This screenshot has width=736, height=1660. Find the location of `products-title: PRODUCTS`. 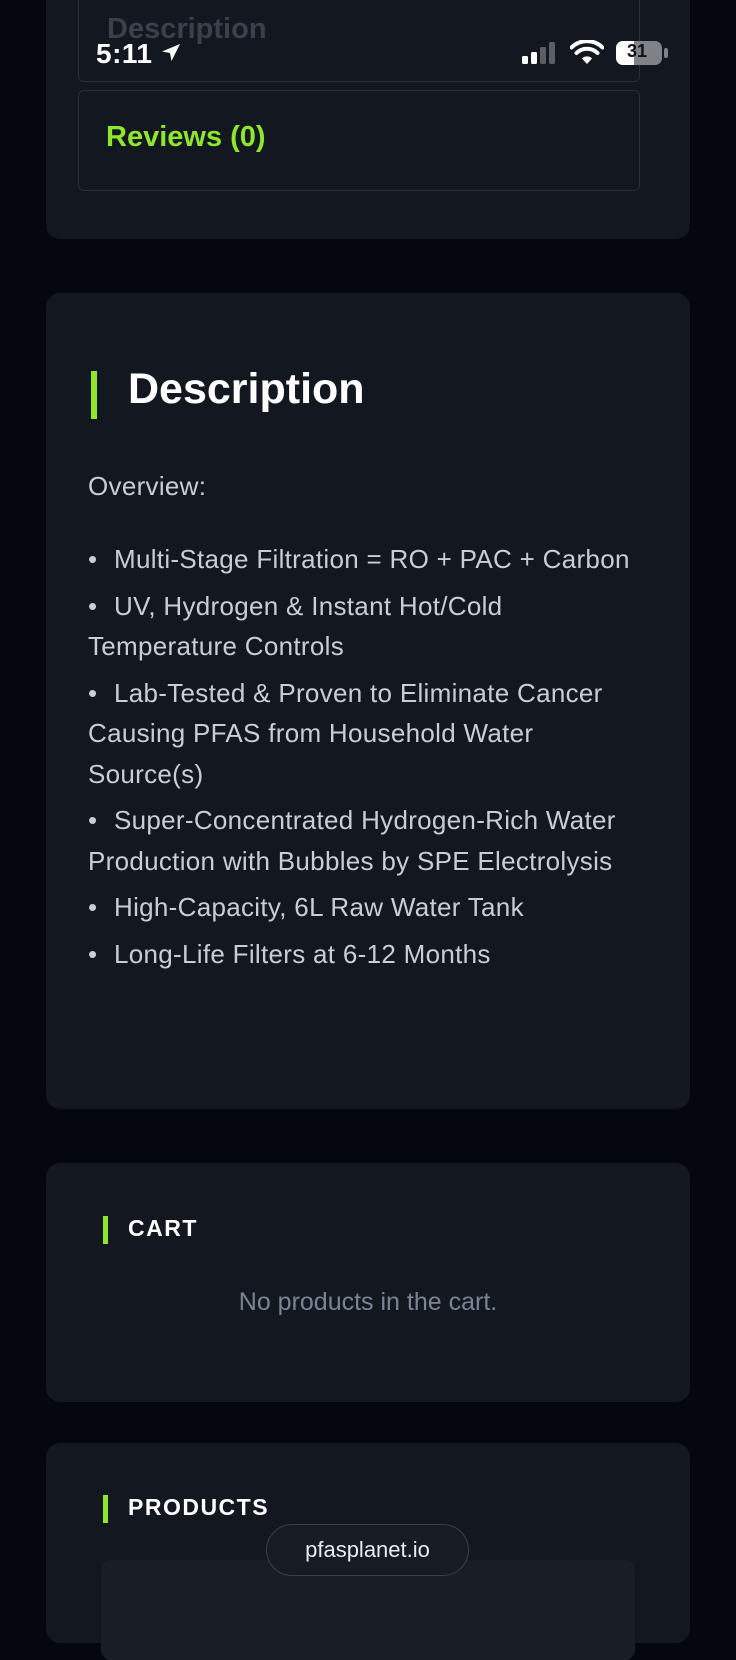

products-title: PRODUCTS is located at coordinates (199, 1507).